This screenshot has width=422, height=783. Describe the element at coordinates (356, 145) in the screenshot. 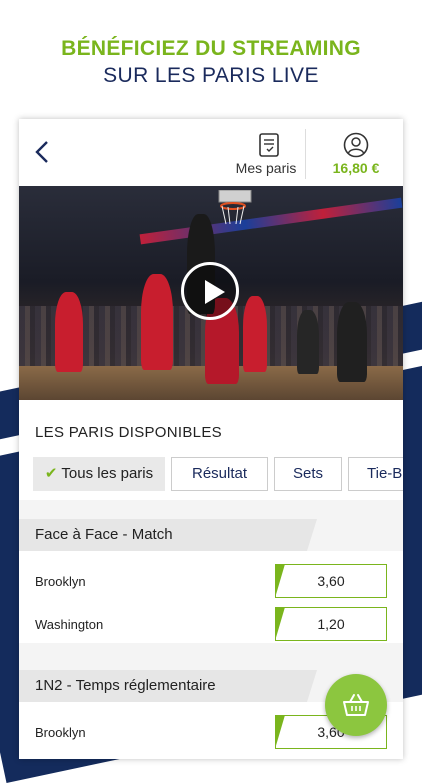

I see `user-circle-icon` at that location.